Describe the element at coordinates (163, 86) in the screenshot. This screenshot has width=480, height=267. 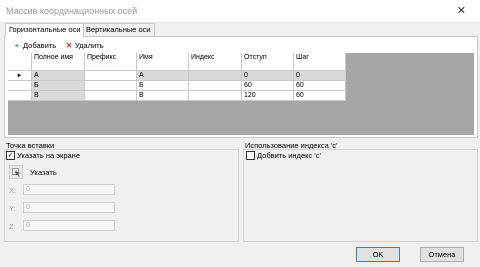
I see `cell-name: Б` at that location.